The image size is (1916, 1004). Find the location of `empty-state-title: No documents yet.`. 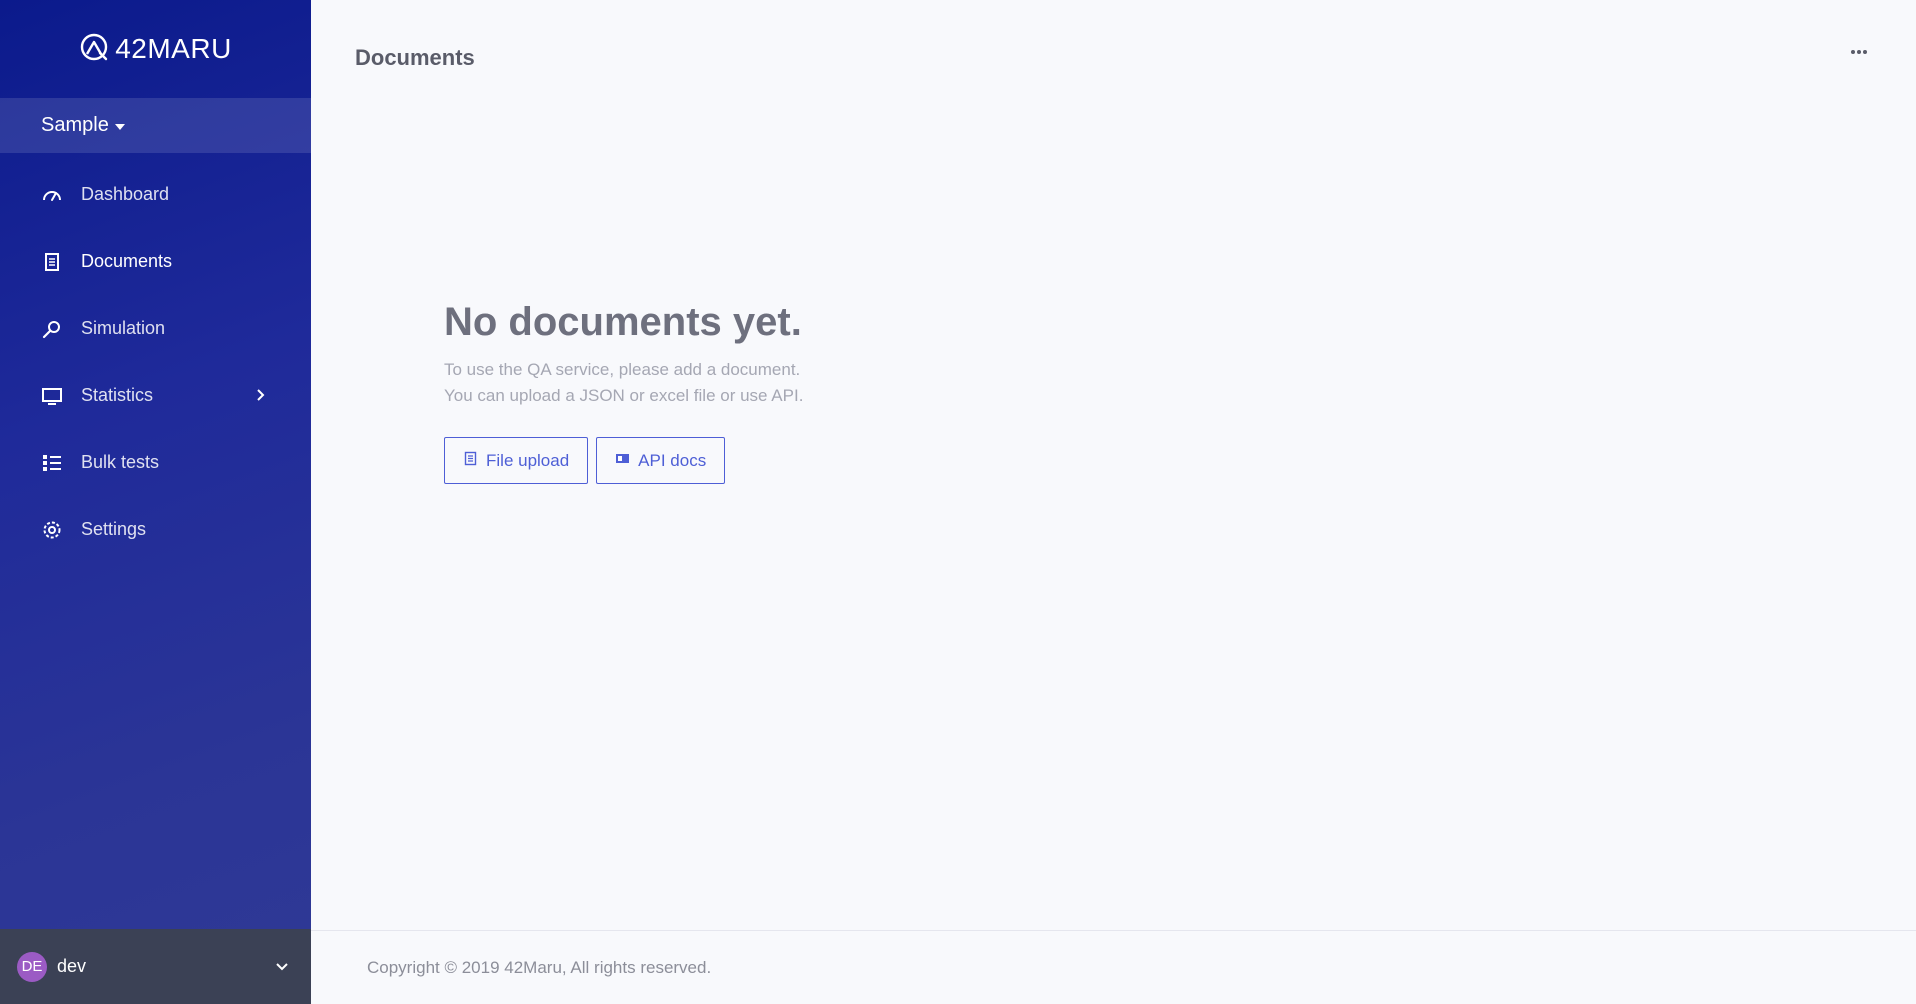

empty-state-title: No documents yet. is located at coordinates (623, 322).